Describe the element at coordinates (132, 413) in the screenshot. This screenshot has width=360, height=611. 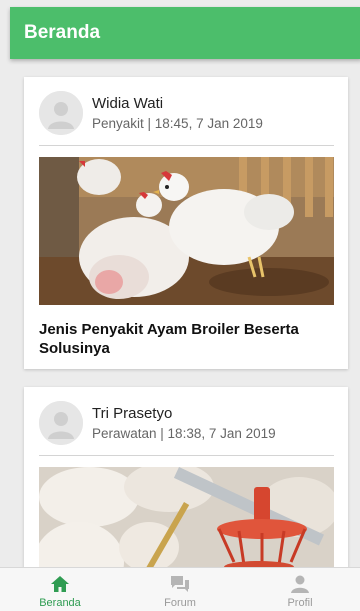
I see `post-author: Tri Prasetyo` at that location.